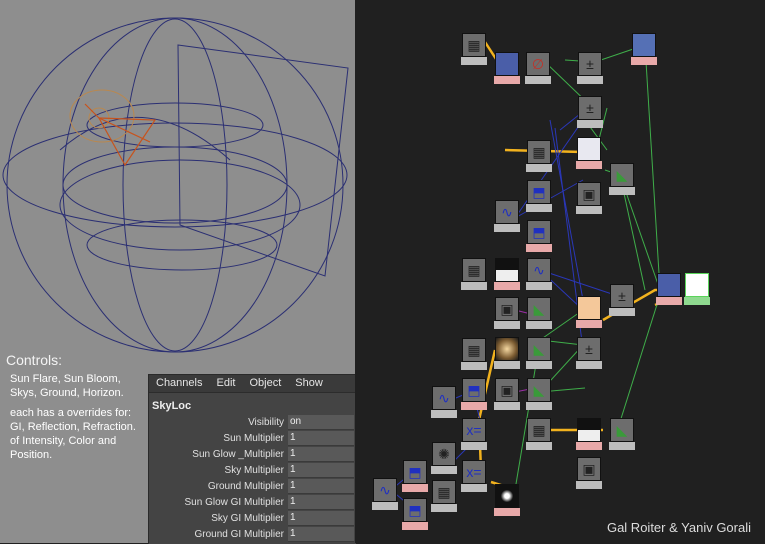 This screenshot has width=765, height=544. What do you see at coordinates (71, 413) in the screenshot?
I see `controls-line: each has a overrides for:` at bounding box center [71, 413].